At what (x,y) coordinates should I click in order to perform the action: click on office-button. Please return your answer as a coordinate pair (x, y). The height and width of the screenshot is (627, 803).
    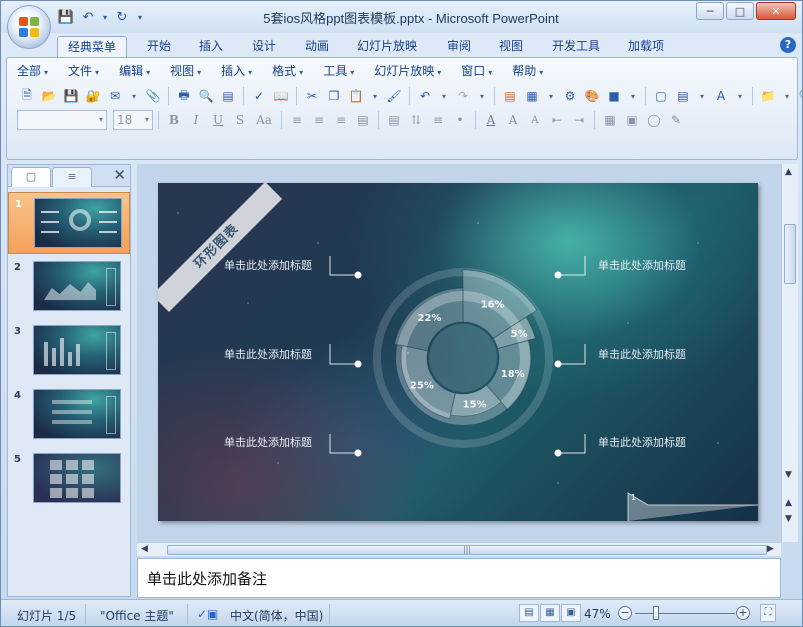
    Looking at the image, I should click on (29, 27).